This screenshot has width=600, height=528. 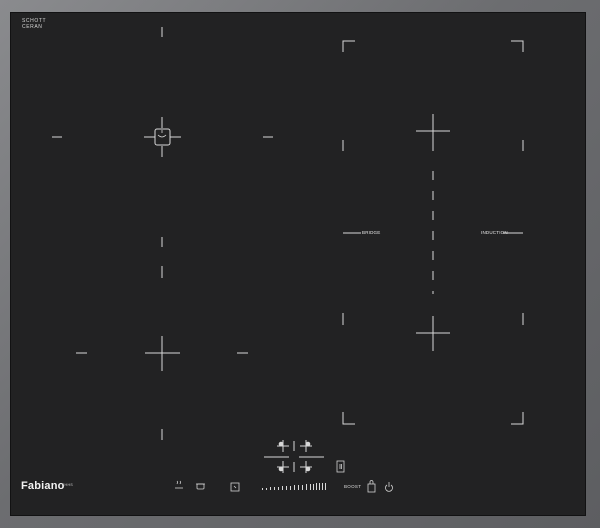 What do you see at coordinates (32, 27) in the screenshot?
I see `glass-maker-line2: CERAN` at bounding box center [32, 27].